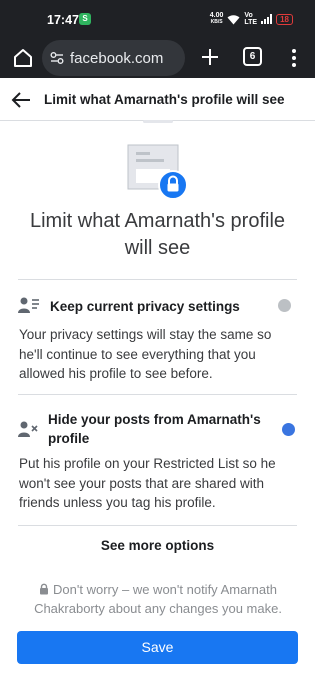 The image size is (320, 700). Describe the element at coordinates (28, 305) in the screenshot. I see `person-list-icon` at that location.